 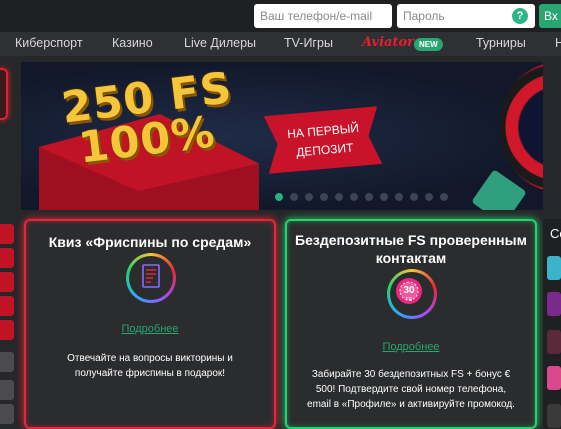 I want to click on phone-email-input, so click(x=323, y=16).